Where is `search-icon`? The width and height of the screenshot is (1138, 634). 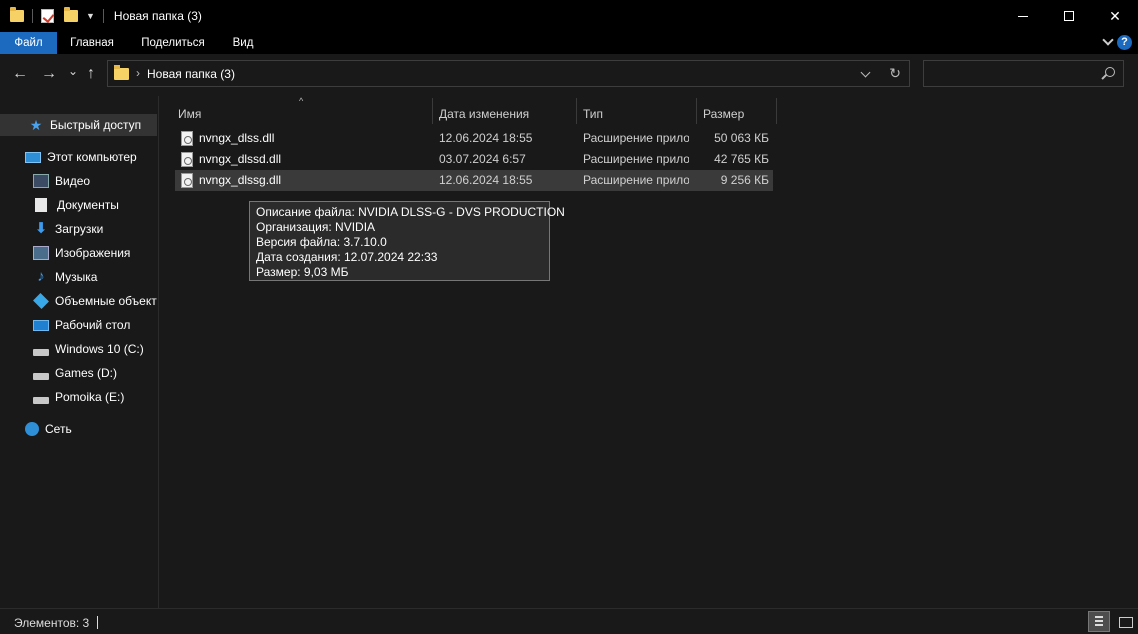 search-icon is located at coordinates (1110, 72).